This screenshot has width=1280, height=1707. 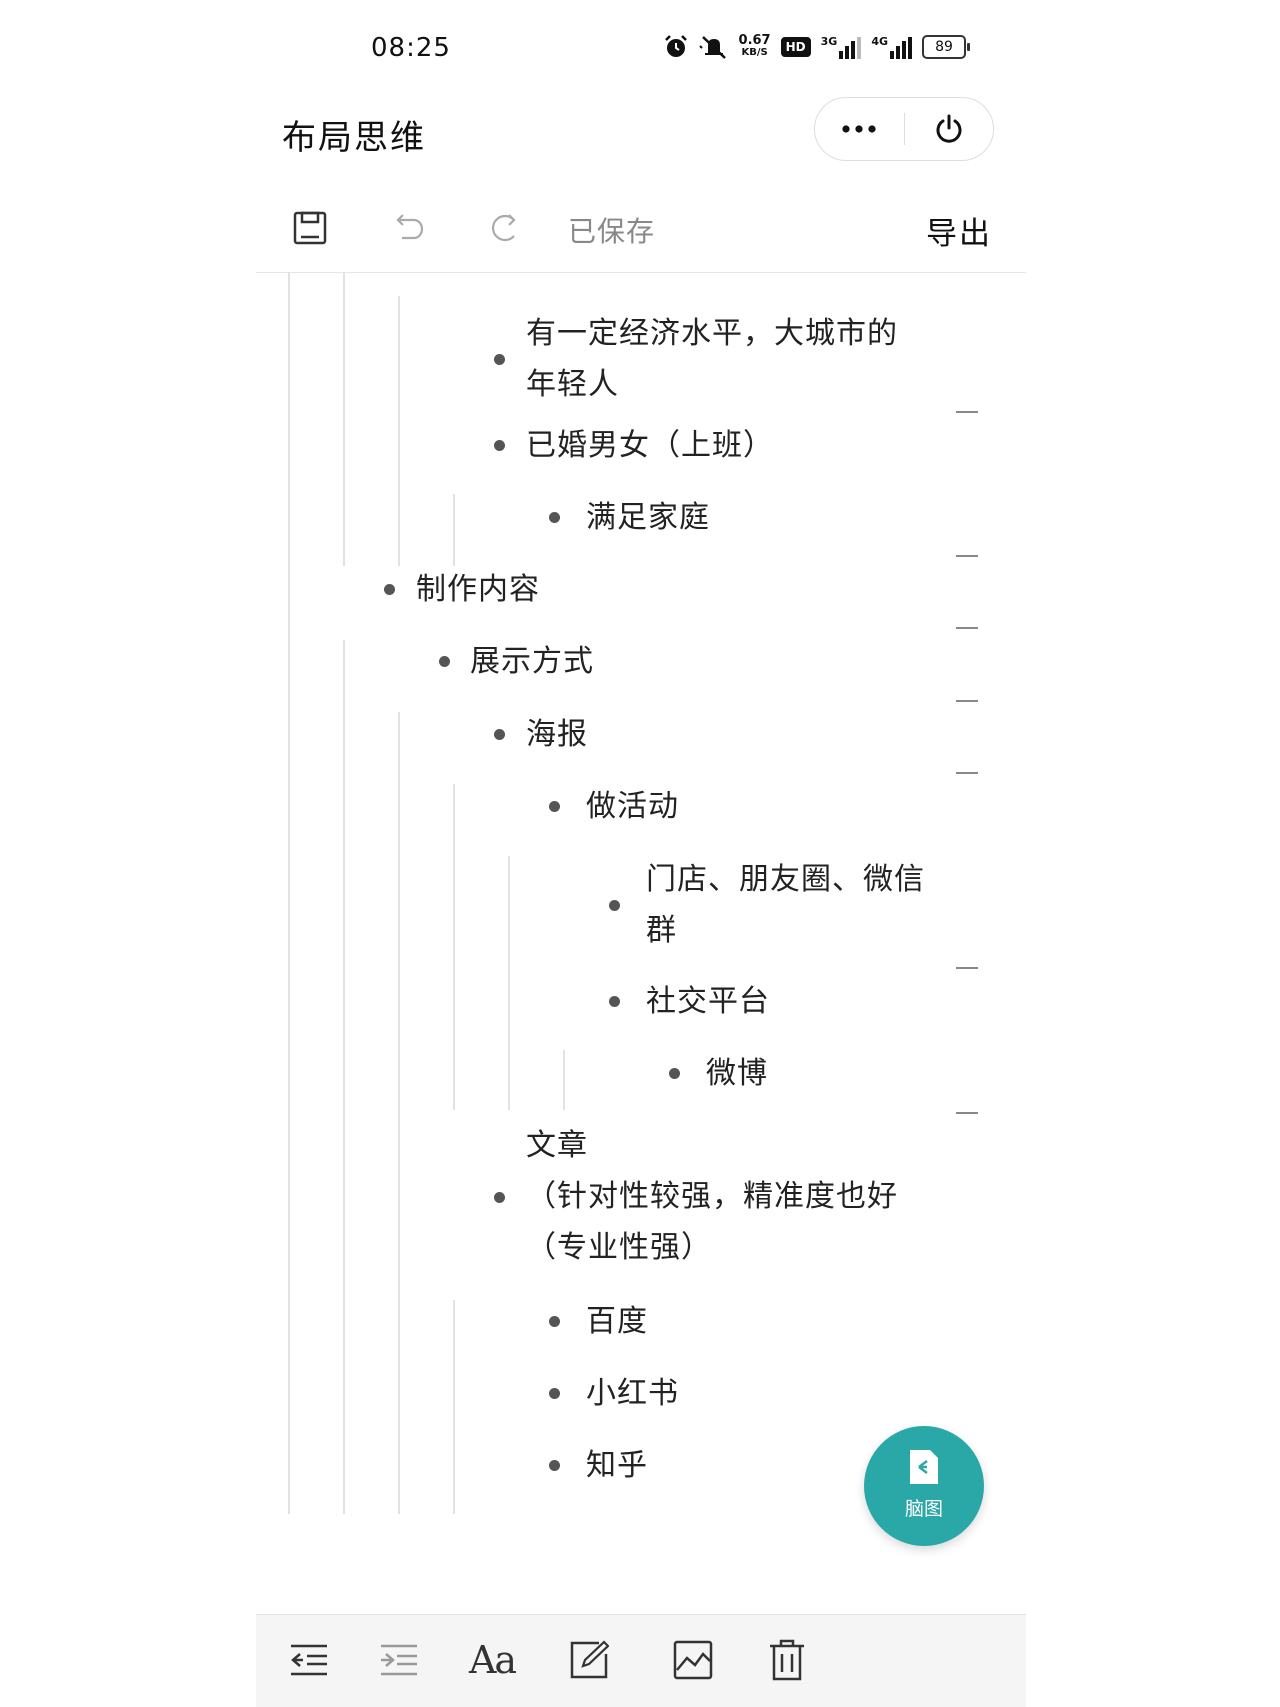 I want to click on outline-node: 小红书, so click(x=641, y=1394).